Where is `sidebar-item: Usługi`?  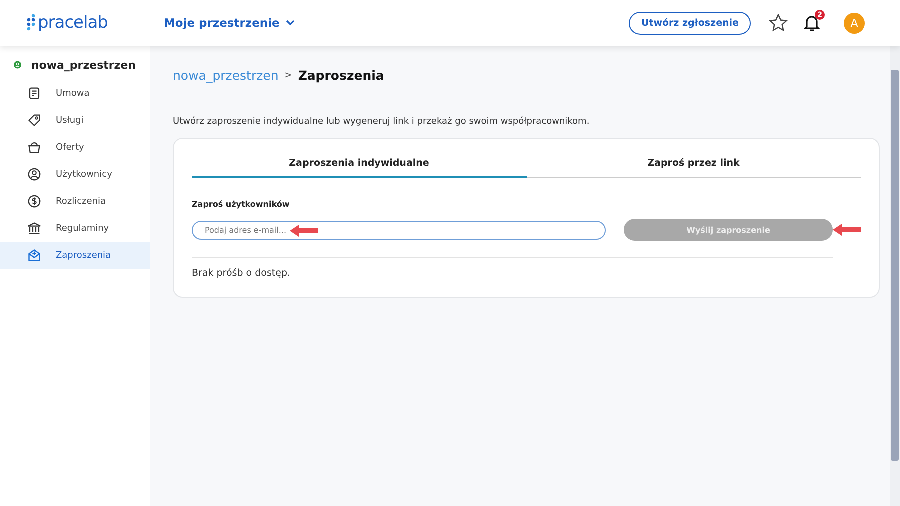
sidebar-item: Usługi is located at coordinates (75, 120).